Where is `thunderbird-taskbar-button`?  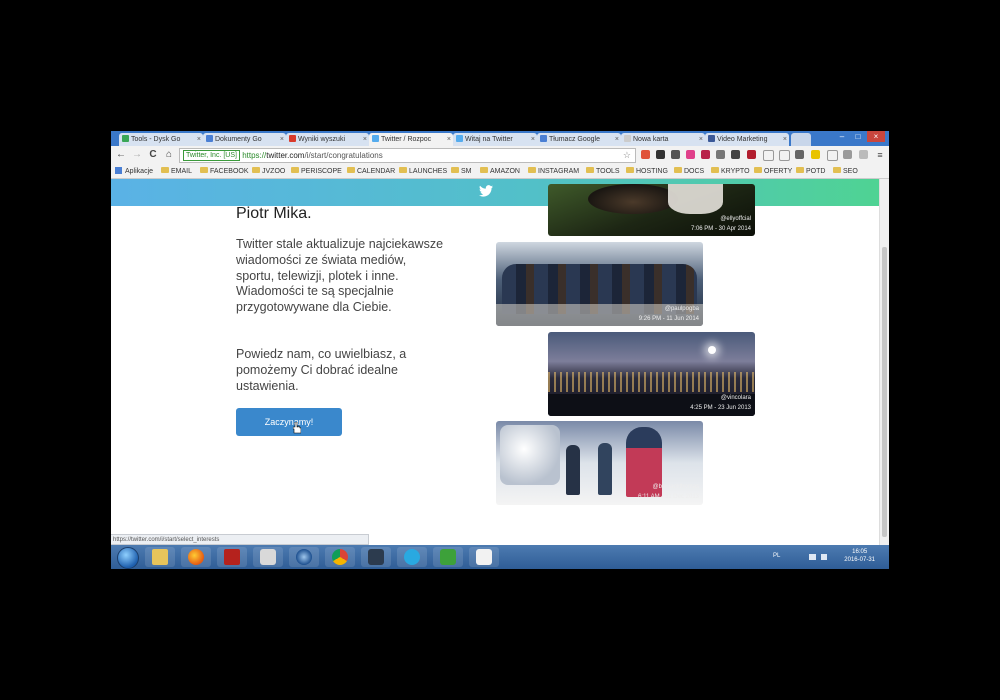 thunderbird-taskbar-button is located at coordinates (304, 557).